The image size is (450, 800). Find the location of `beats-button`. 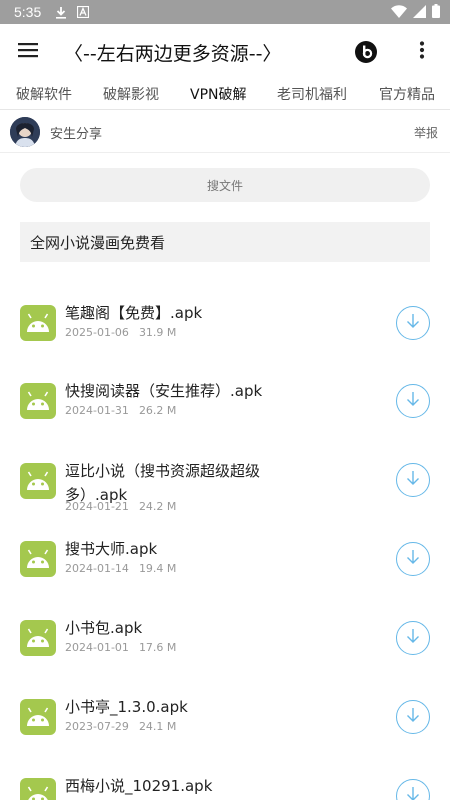

beats-button is located at coordinates (366, 52).